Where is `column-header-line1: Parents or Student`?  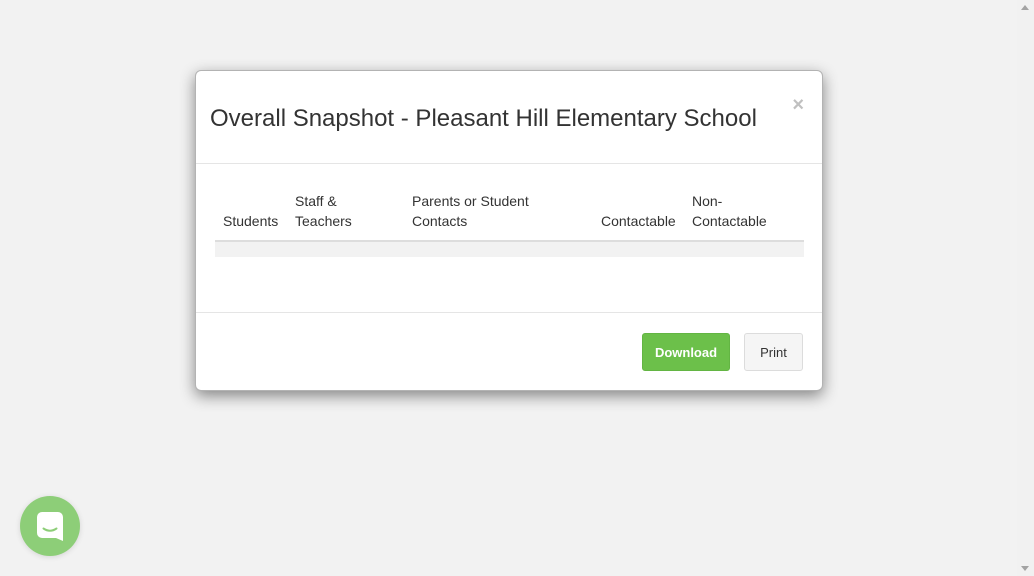 column-header-line1: Parents or Student is located at coordinates (470, 201).